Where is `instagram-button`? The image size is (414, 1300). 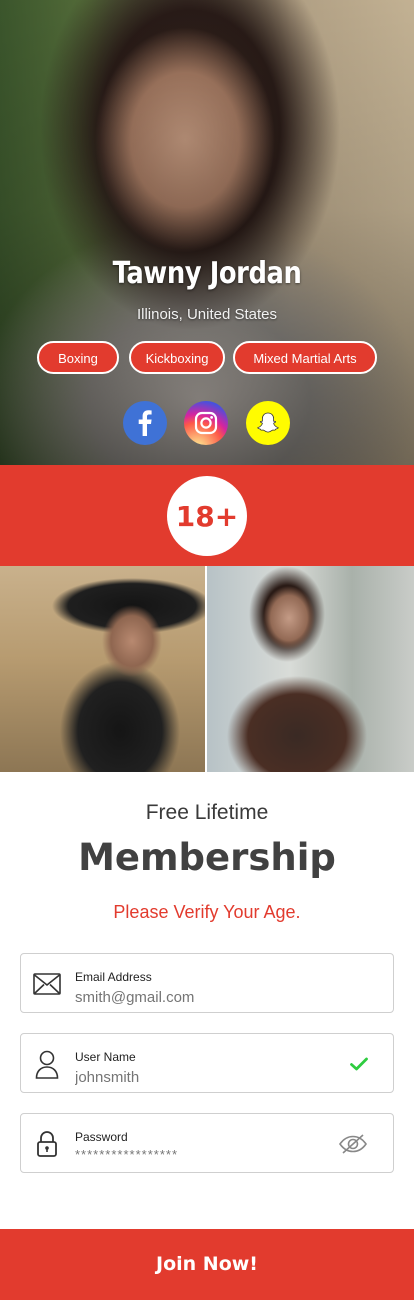 instagram-button is located at coordinates (206, 423).